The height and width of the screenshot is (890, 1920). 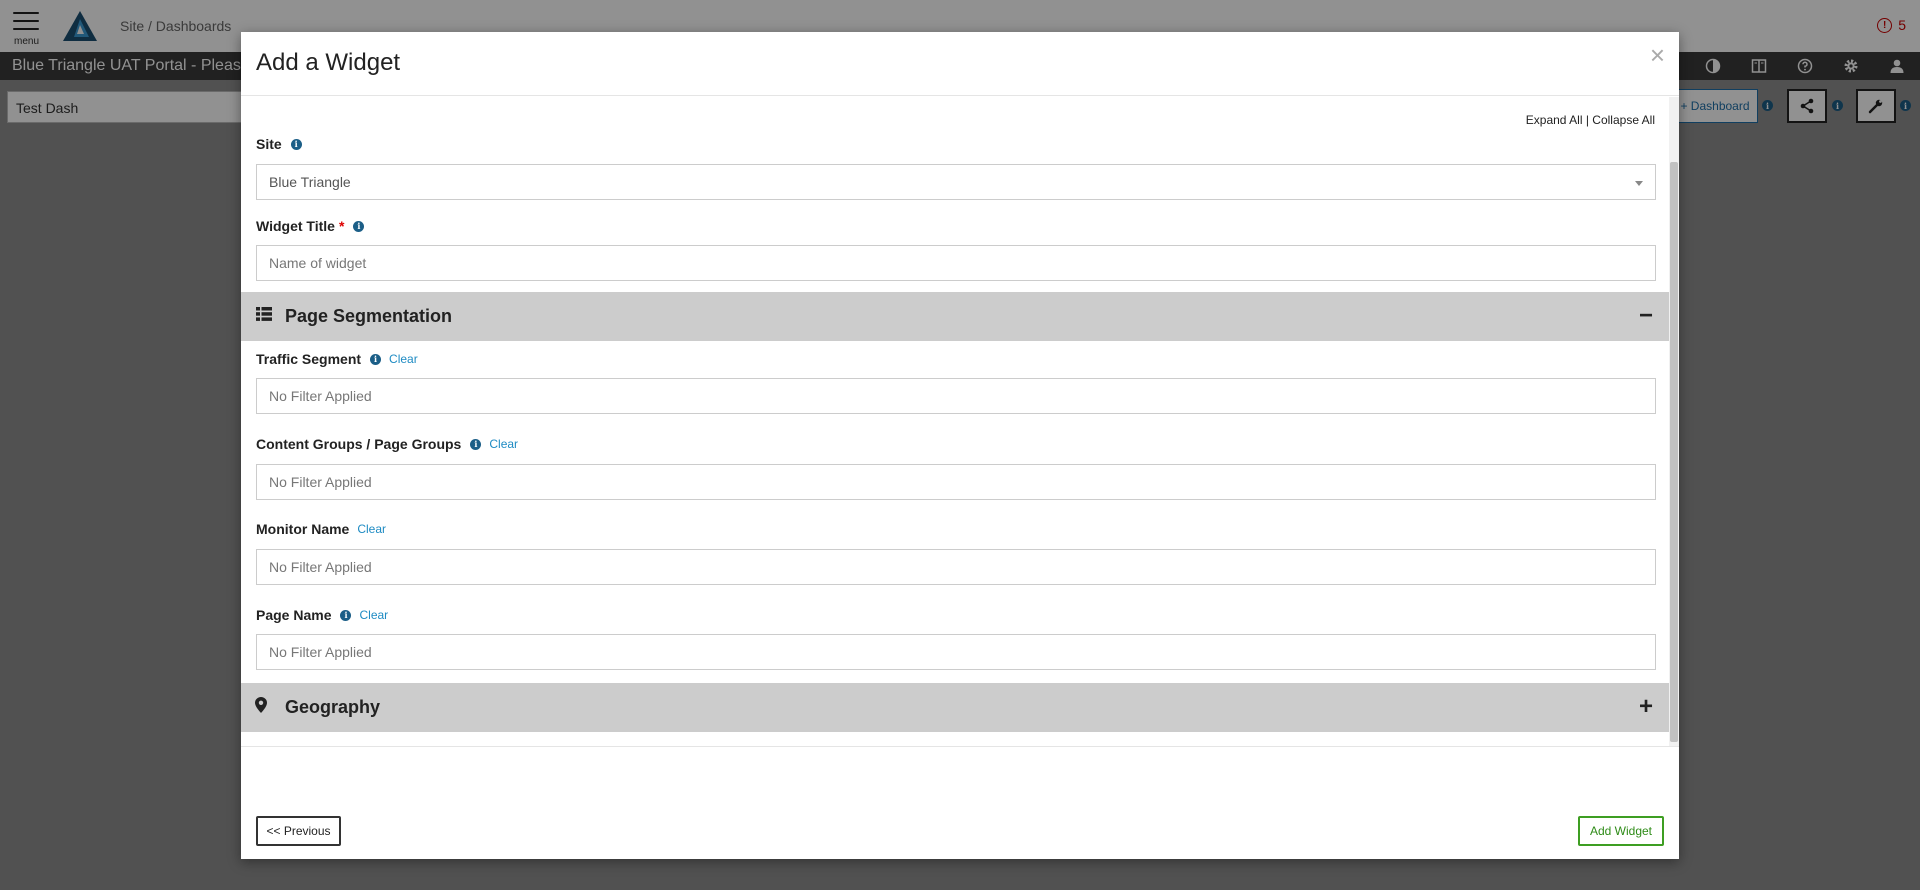 I want to click on widget-title-label-row: Widget Title * i, so click(x=310, y=226).